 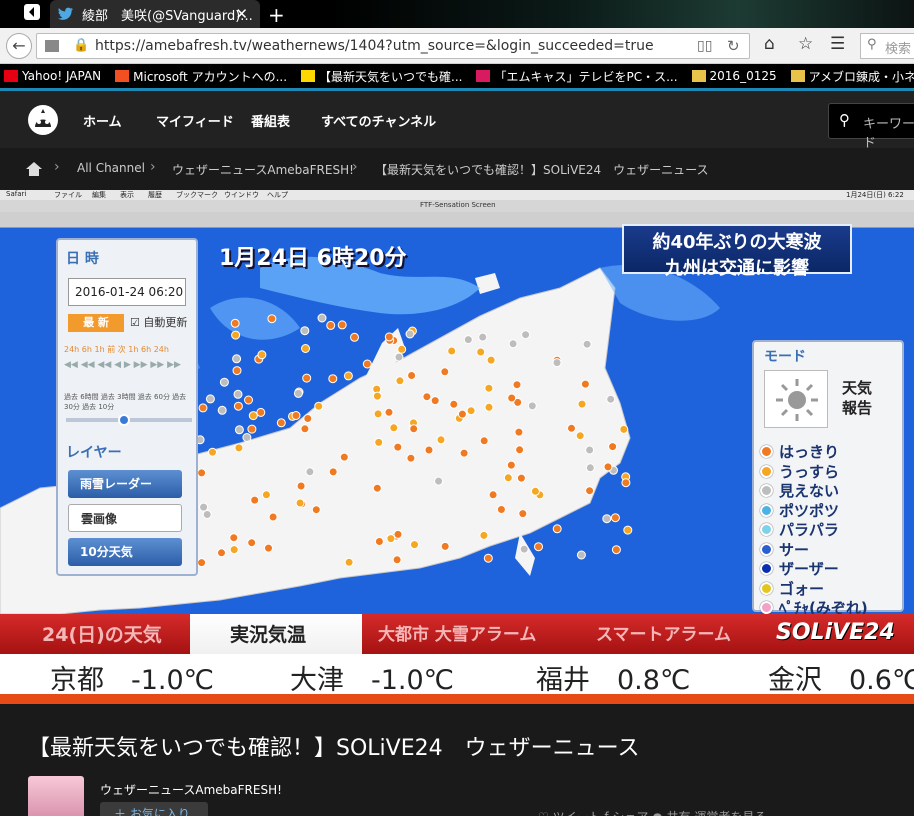 I want to click on channel-avatar, so click(x=56, y=796).